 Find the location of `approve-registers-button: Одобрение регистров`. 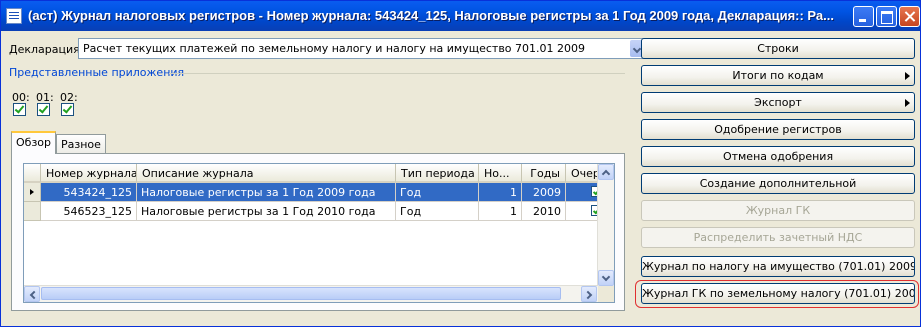

approve-registers-button: Одобрение регистров is located at coordinates (778, 129).